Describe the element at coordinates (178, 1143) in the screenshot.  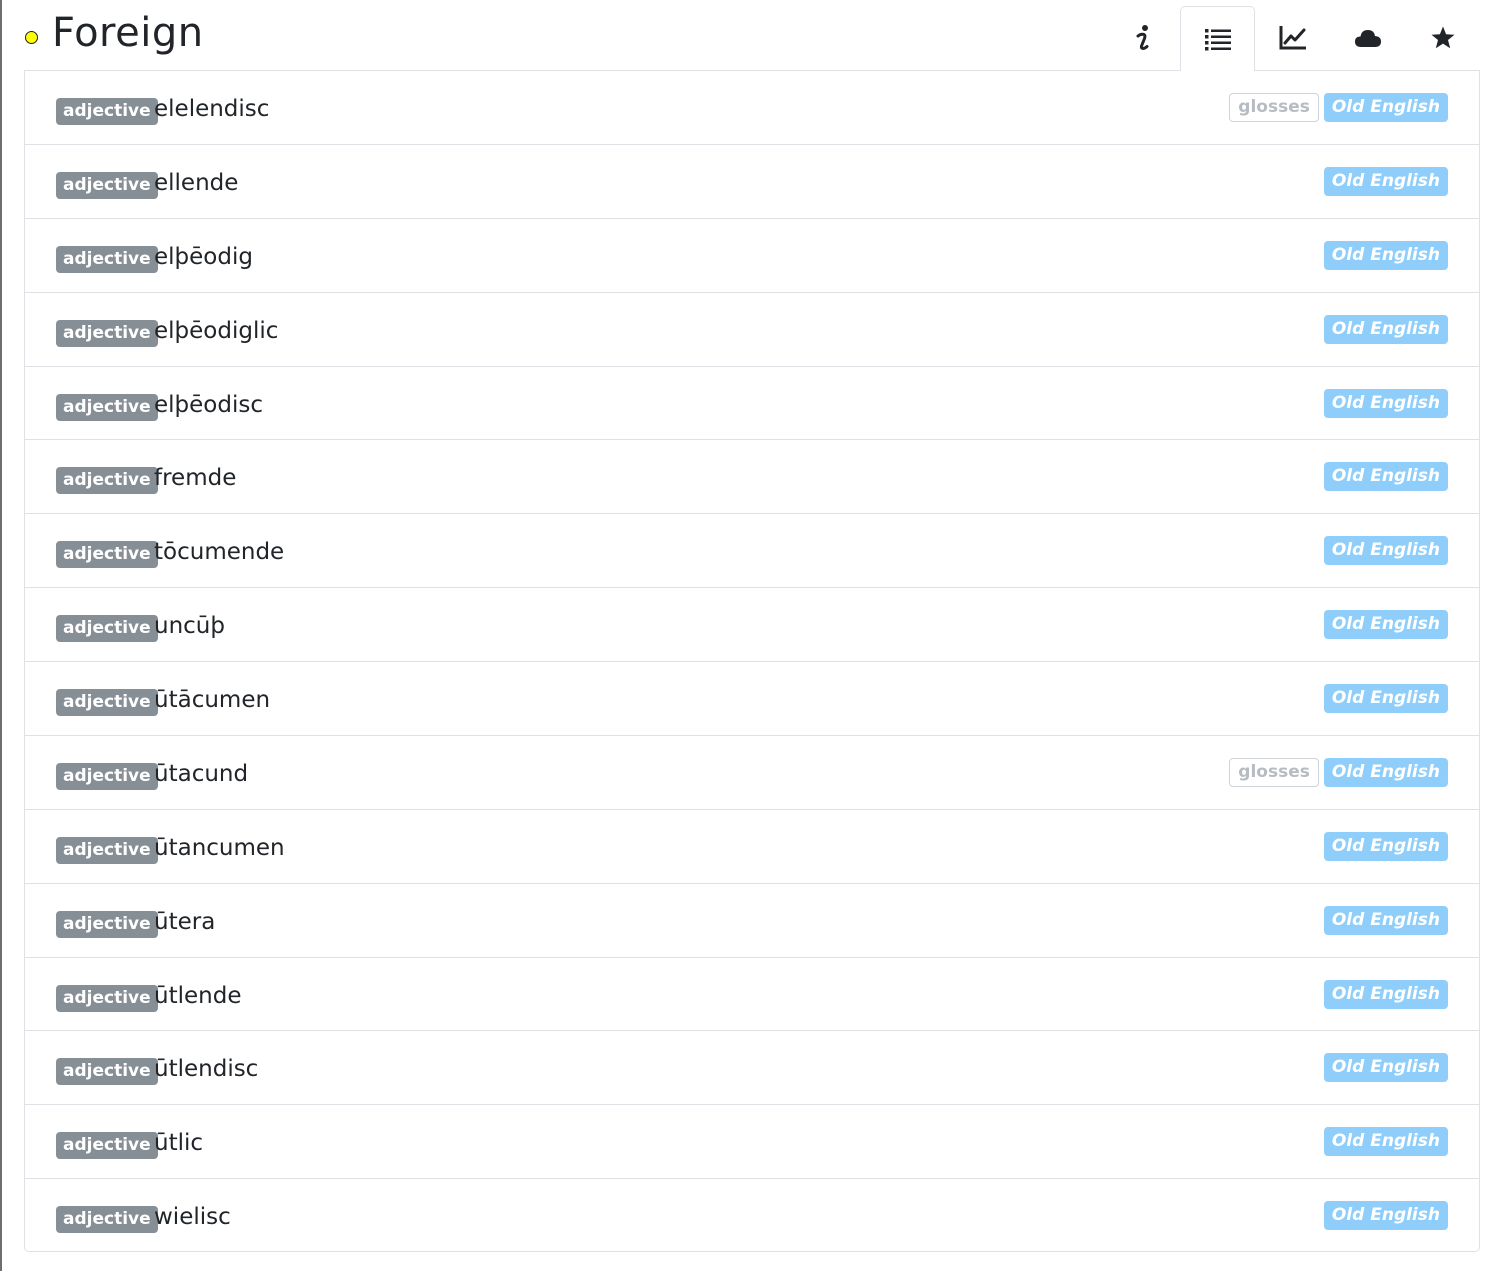
I see `word-link: ūtlic` at that location.